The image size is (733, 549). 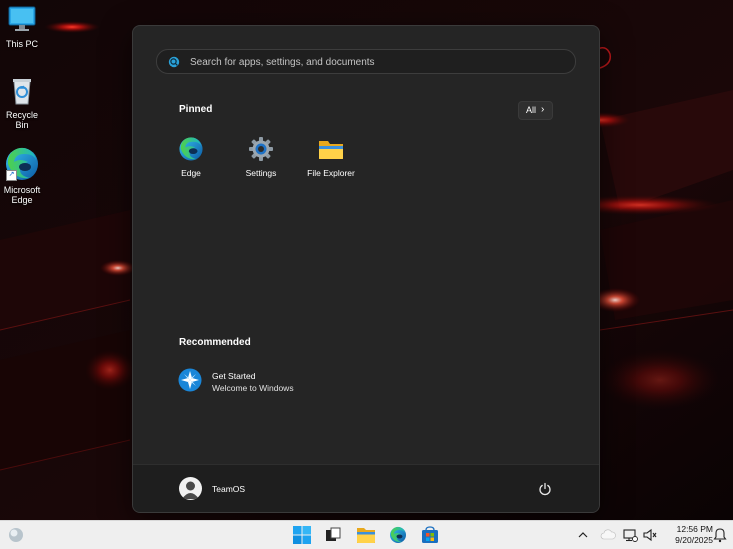 What do you see at coordinates (720, 535) in the screenshot?
I see `notification-bell-icon` at bounding box center [720, 535].